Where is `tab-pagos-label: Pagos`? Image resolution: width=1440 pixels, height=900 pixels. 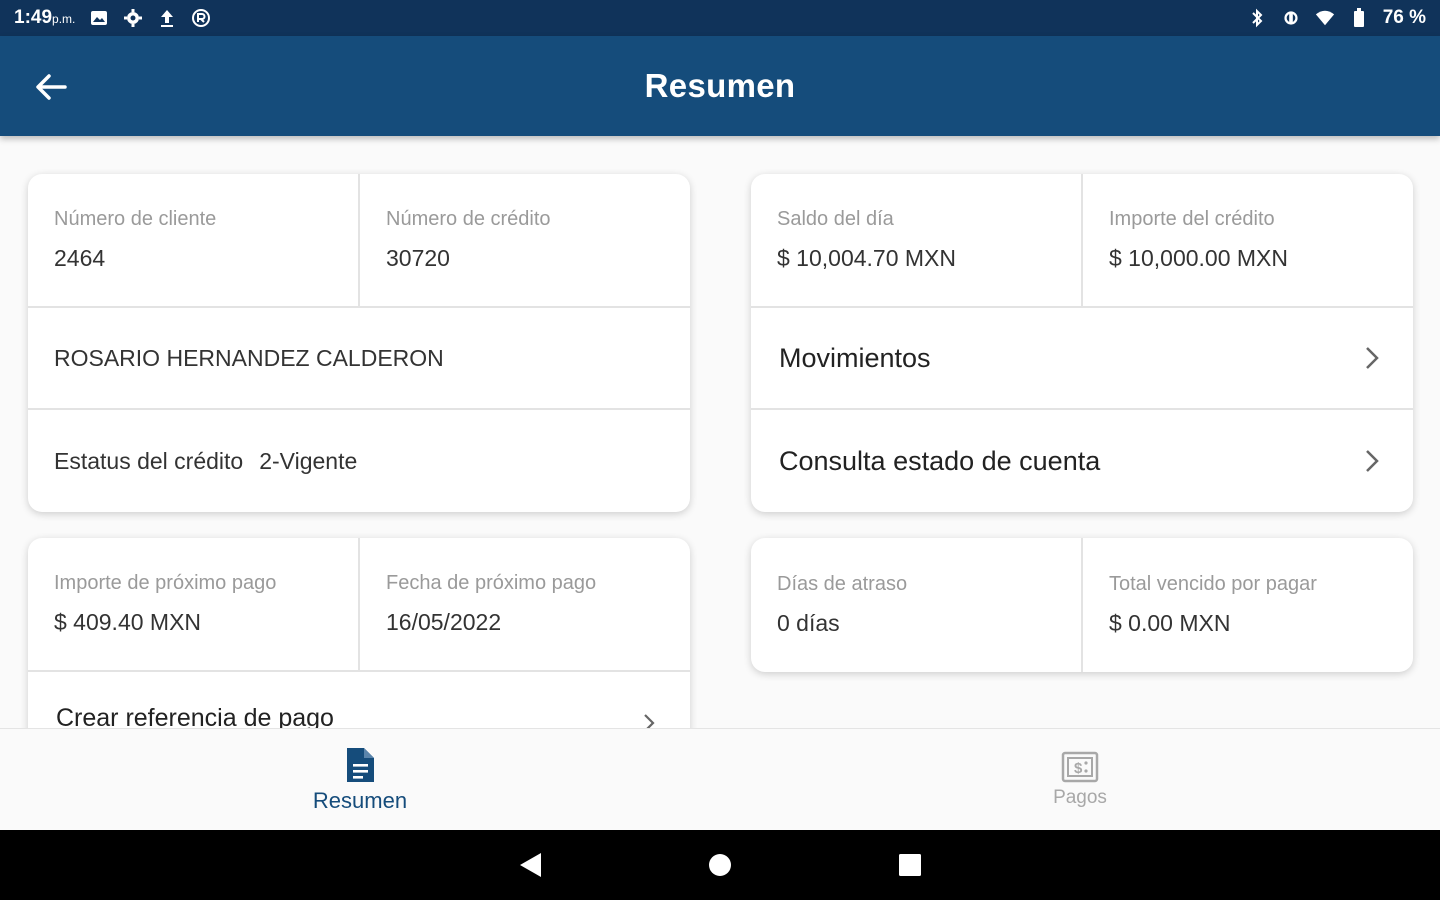 tab-pagos-label: Pagos is located at coordinates (1080, 797).